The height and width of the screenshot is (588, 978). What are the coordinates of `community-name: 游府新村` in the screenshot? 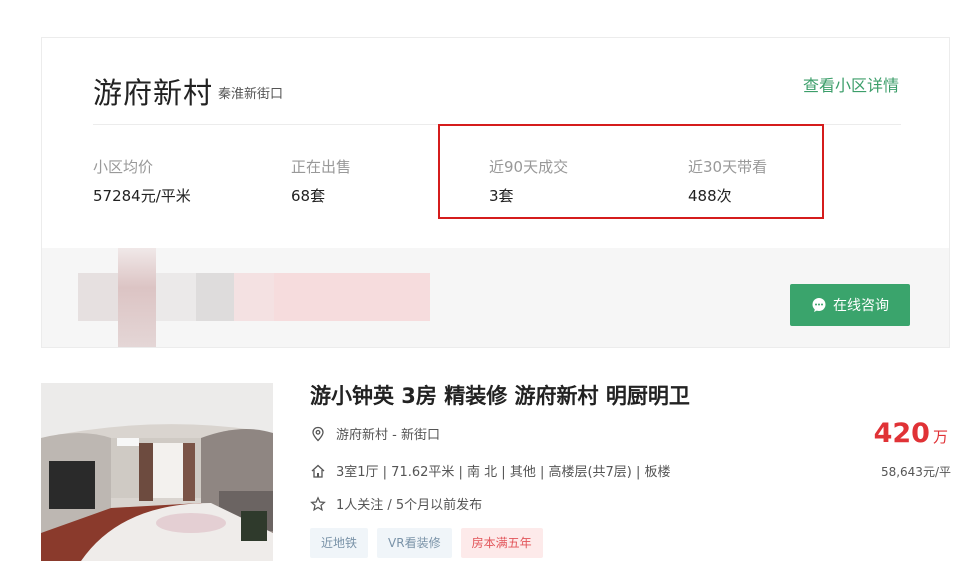 It's located at (153, 93).